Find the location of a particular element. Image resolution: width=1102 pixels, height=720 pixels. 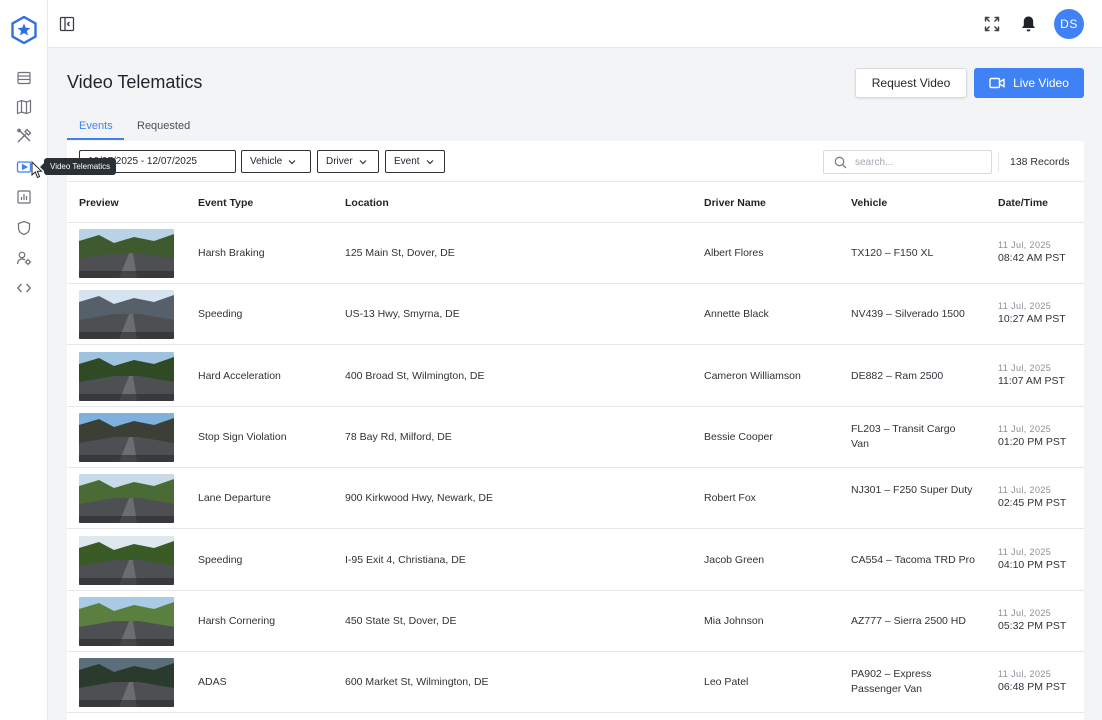

event-time: 01:20 PM PST is located at coordinates (1032, 441).